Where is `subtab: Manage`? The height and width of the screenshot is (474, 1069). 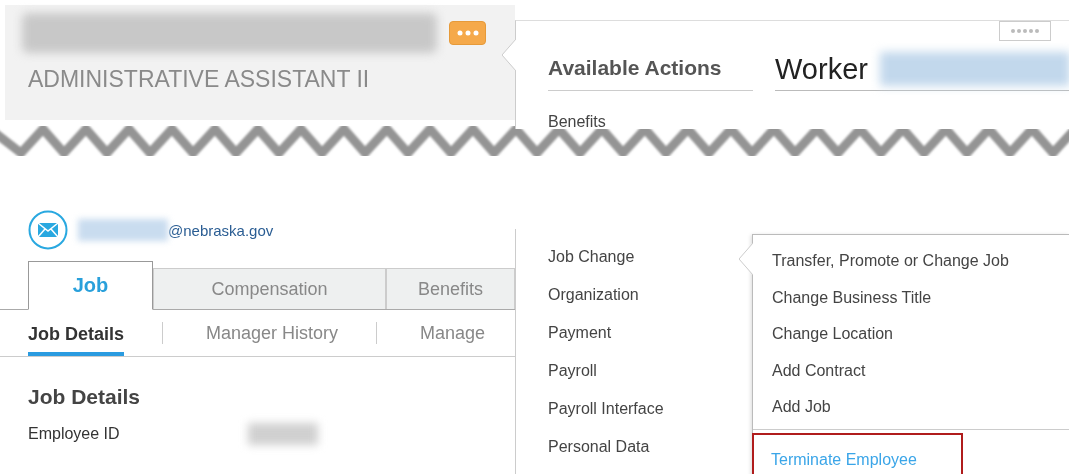 subtab: Manage is located at coordinates (453, 333).